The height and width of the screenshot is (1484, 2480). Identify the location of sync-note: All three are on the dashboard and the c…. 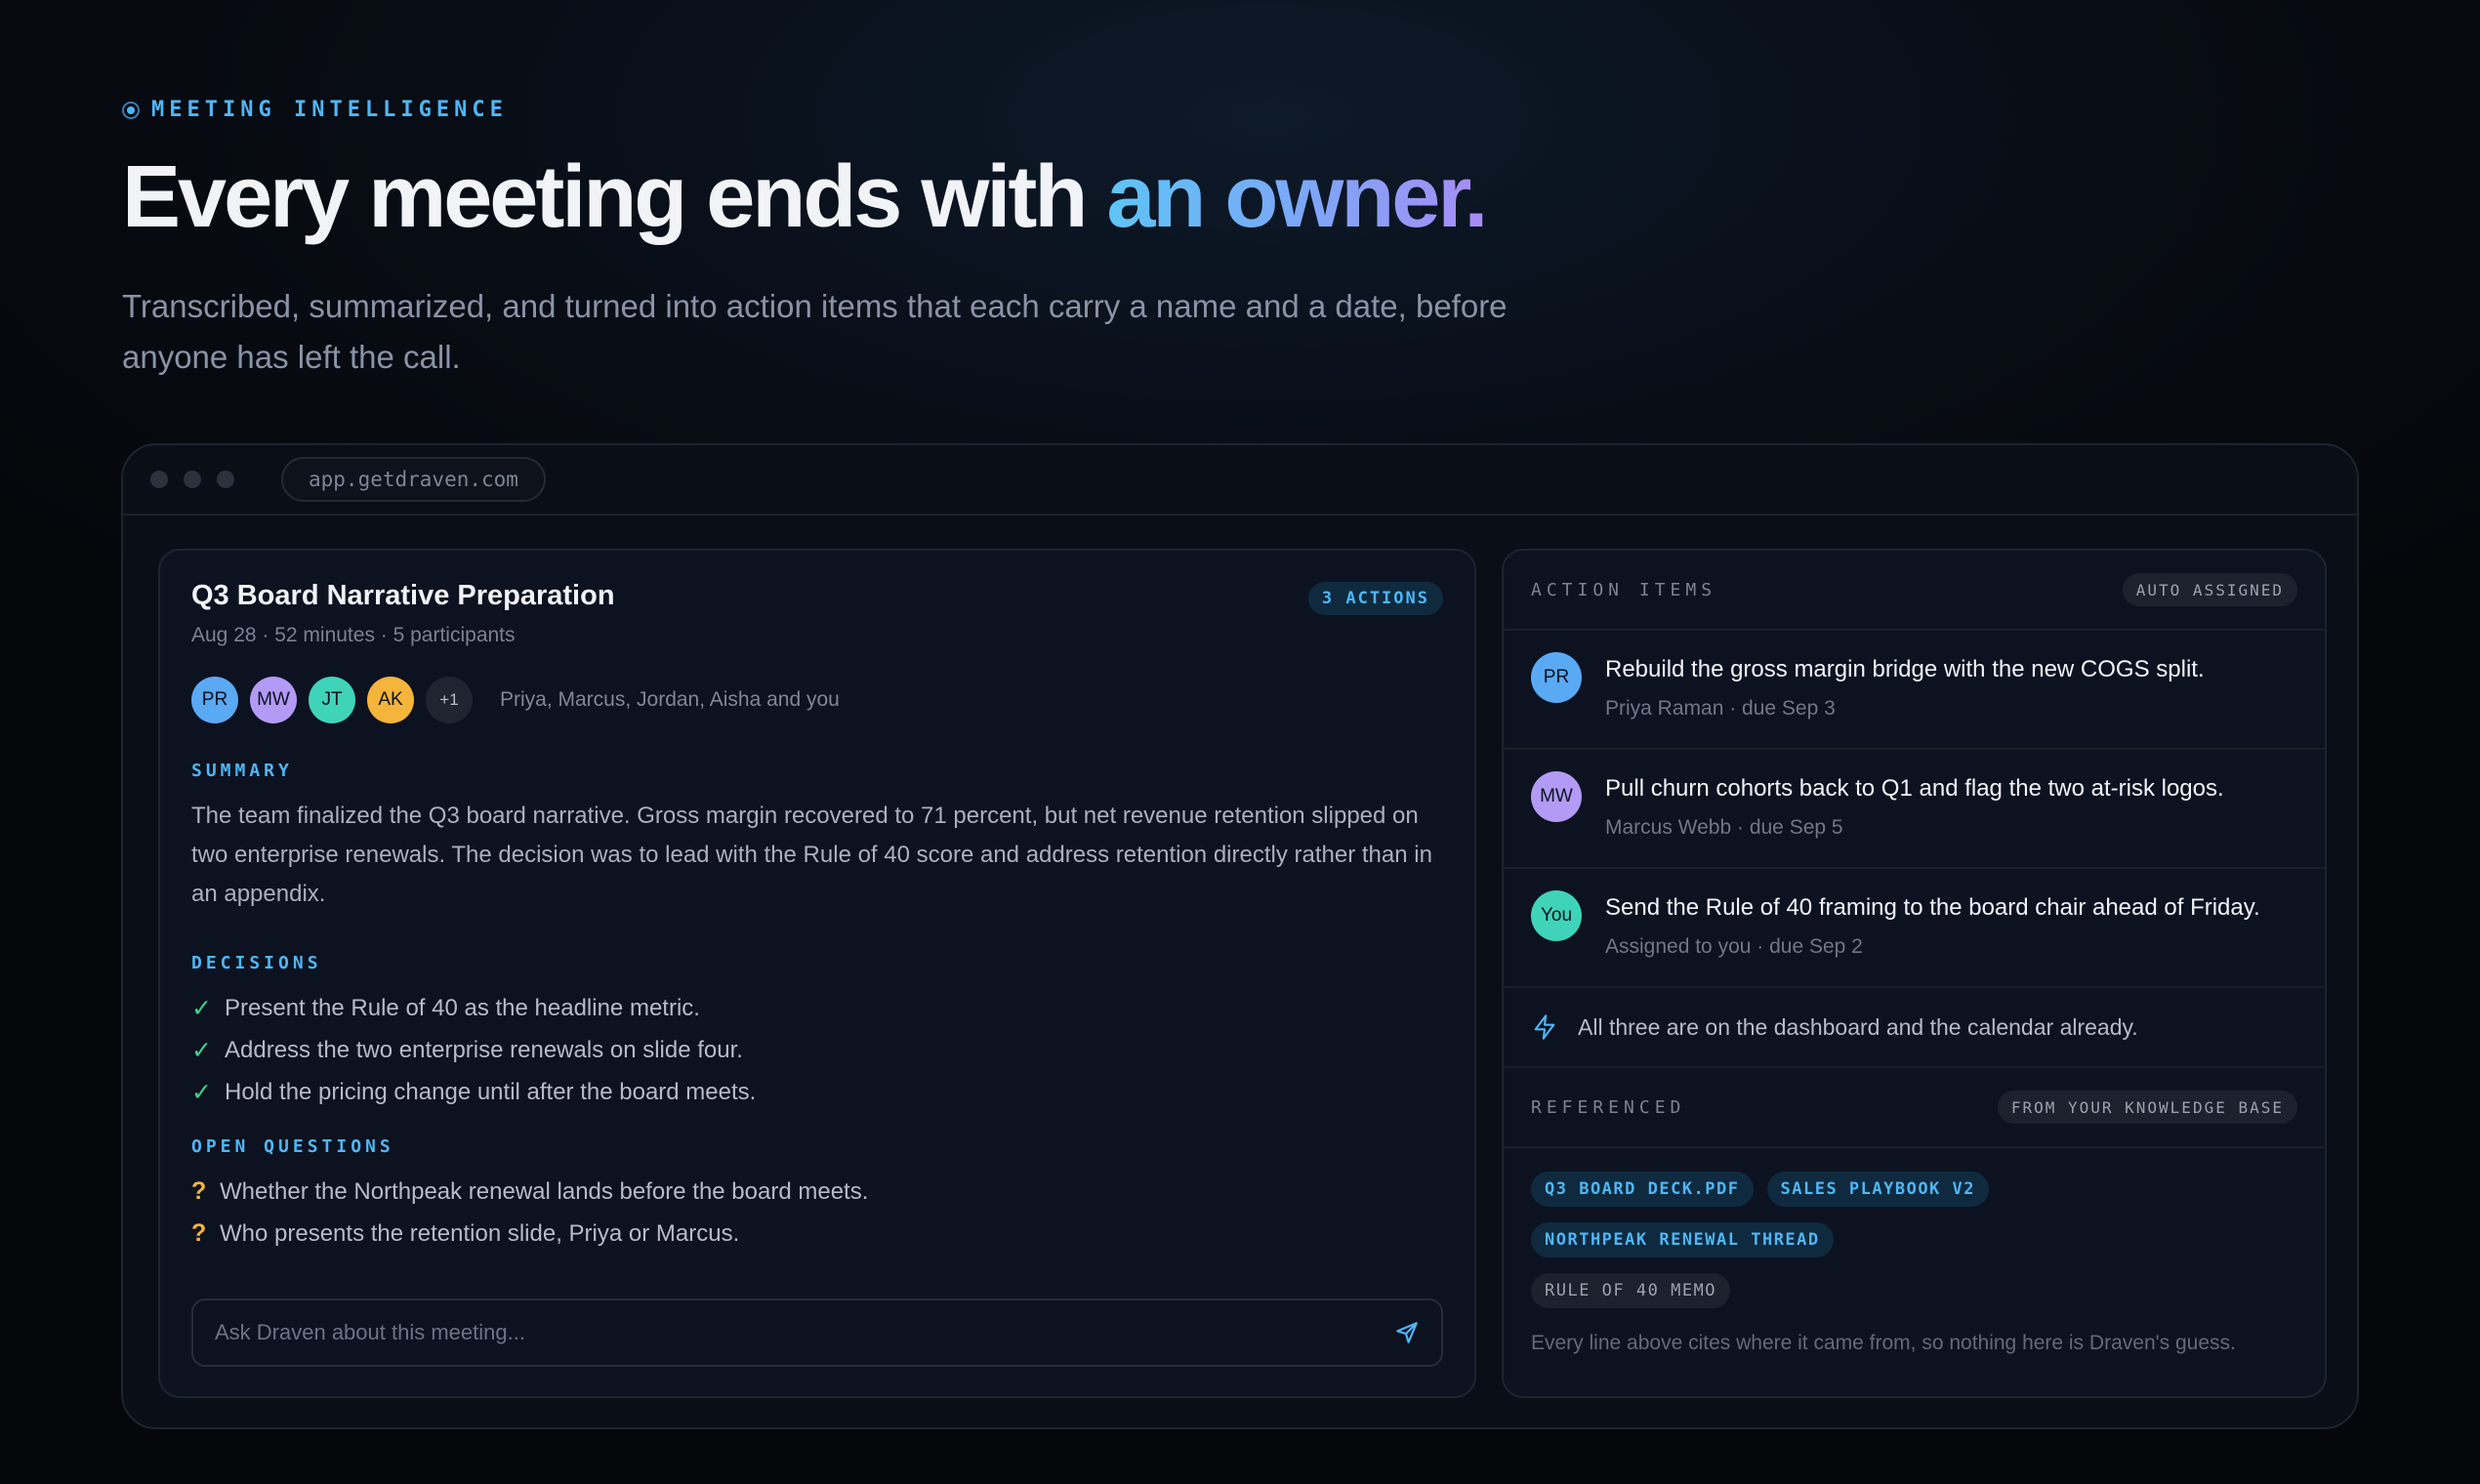
(1915, 1028).